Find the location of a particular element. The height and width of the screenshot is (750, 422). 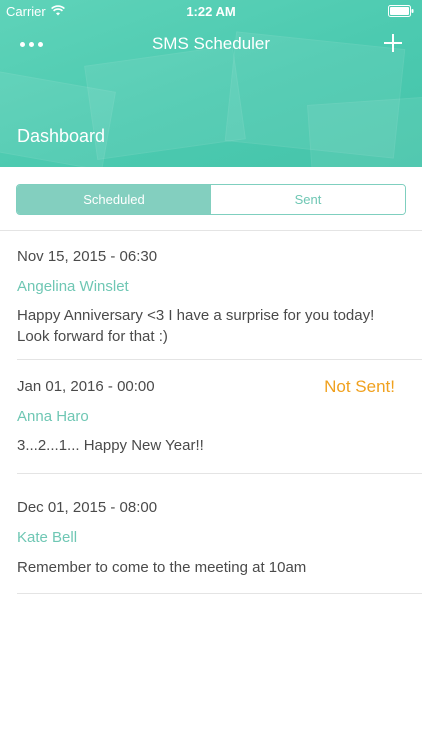

status-bar: Carrier 1:22 AM is located at coordinates (211, 11).